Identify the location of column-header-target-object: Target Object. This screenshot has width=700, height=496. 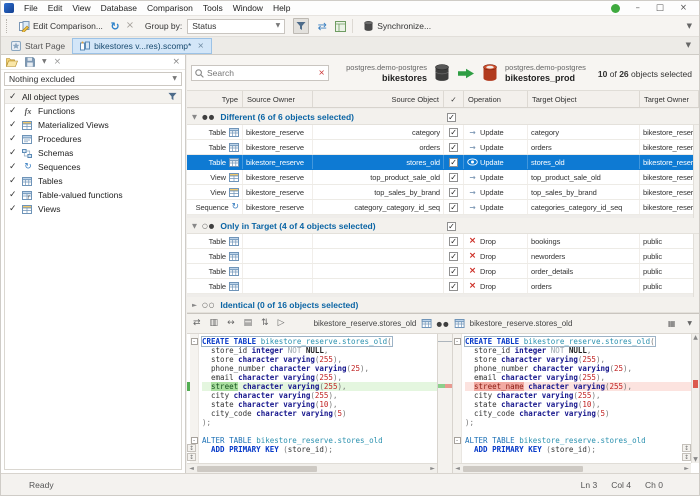
(584, 99).